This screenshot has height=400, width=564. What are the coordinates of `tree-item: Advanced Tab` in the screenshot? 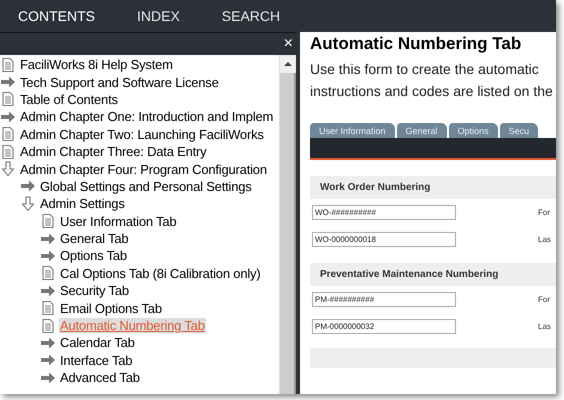 It's located at (139, 377).